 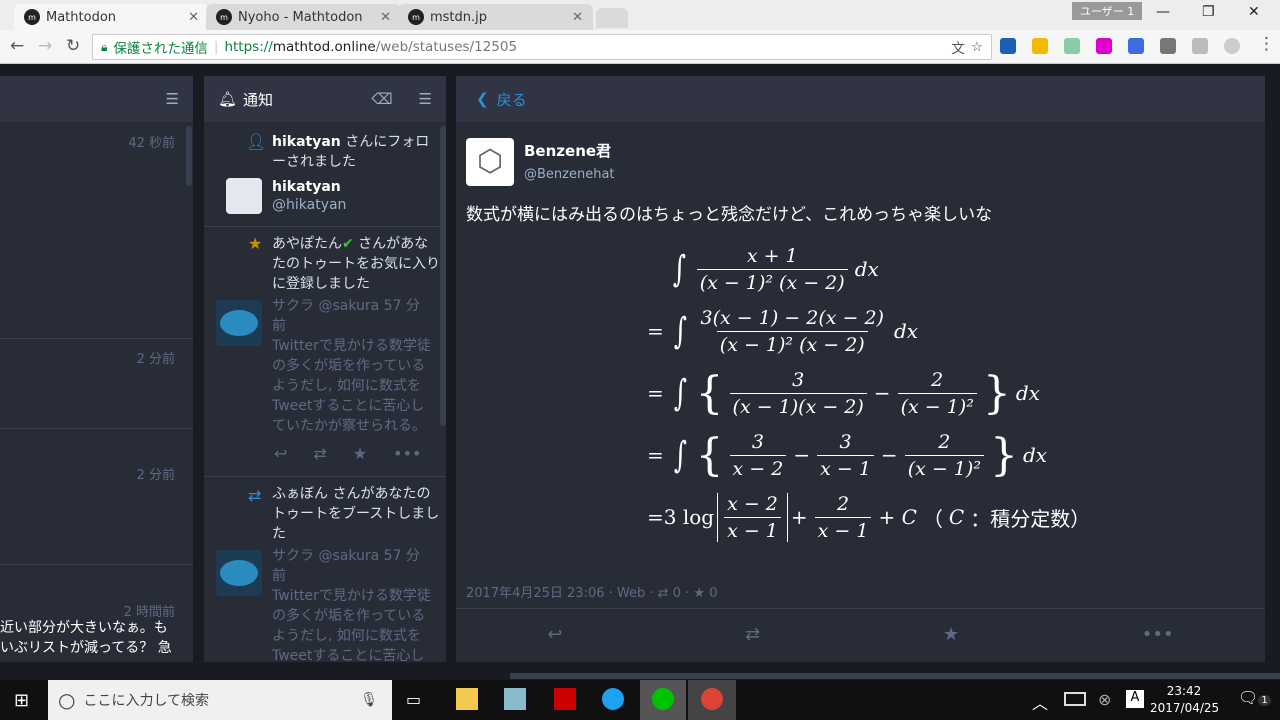 I want to click on fraction: x − 2x − 1, so click(x=752, y=517).